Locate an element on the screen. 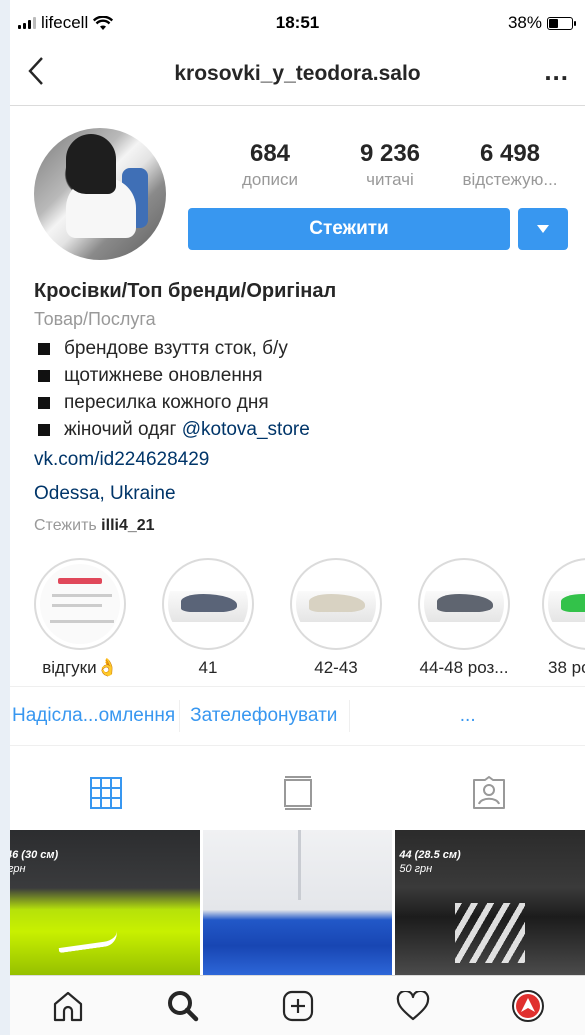  profile-category: Товар/Послуга is located at coordinates (95, 319).